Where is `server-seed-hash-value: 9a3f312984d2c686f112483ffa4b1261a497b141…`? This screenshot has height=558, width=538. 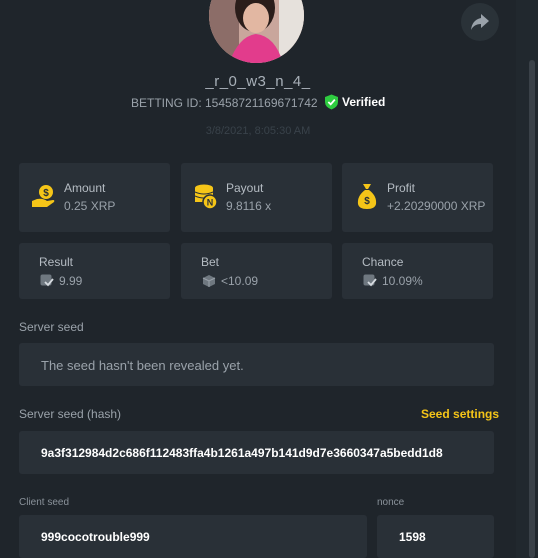
server-seed-hash-value: 9a3f312984d2c686f112483ffa4b1261a497b141… is located at coordinates (242, 453).